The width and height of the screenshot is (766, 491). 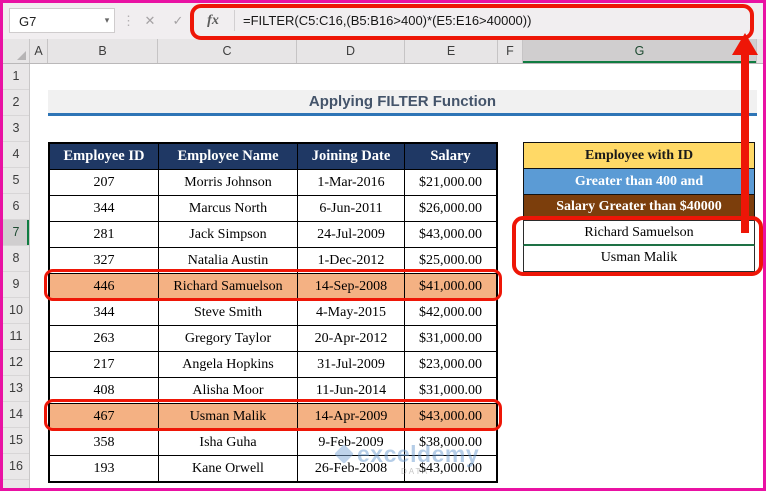 I want to click on table-cell: 31-Jul-2009, so click(x=351, y=365).